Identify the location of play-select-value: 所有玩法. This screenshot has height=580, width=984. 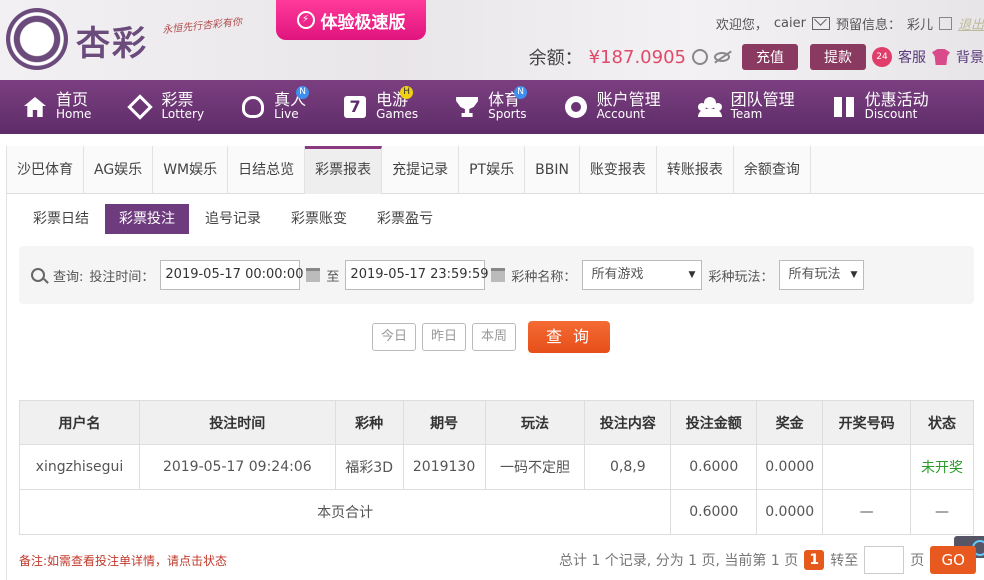
(814, 274).